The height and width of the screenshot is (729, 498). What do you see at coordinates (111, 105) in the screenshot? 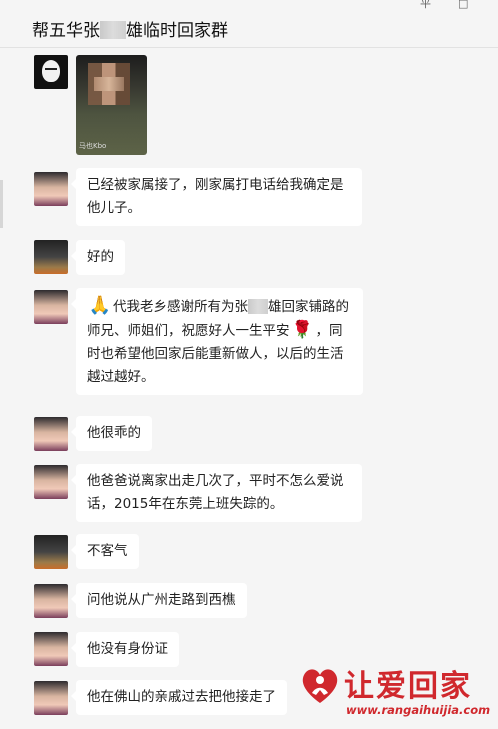
I see `chat-photo: 马也Kbo` at bounding box center [111, 105].